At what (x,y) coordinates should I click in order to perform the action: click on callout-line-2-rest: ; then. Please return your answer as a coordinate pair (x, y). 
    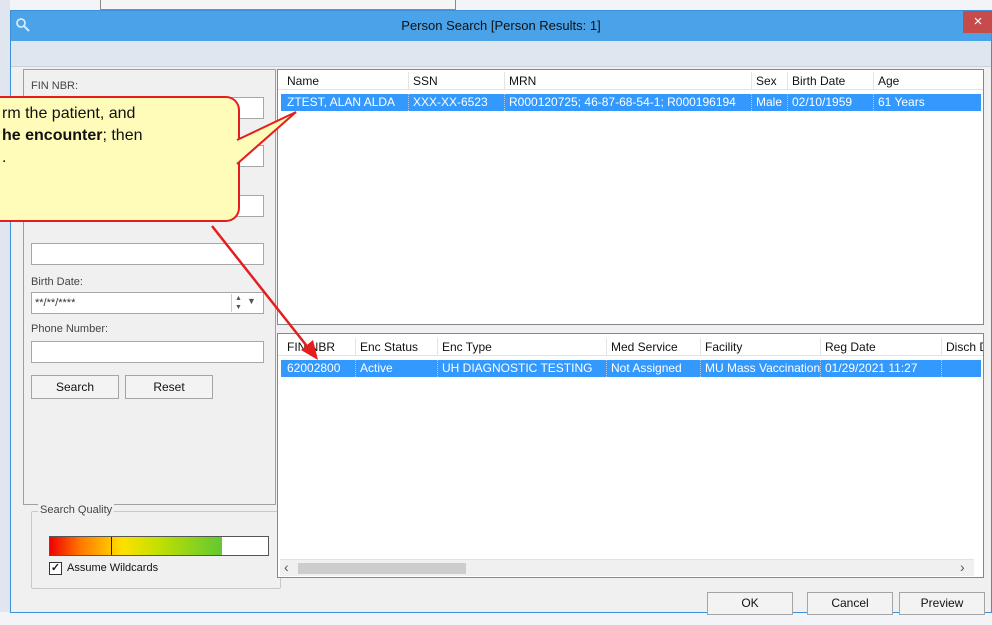
    Looking at the image, I should click on (122, 135).